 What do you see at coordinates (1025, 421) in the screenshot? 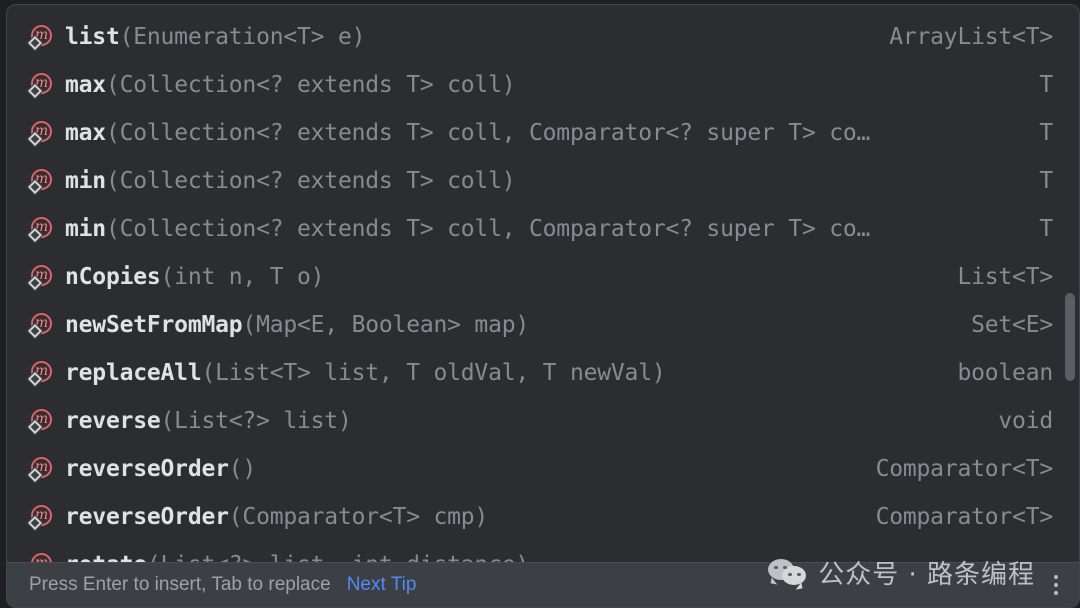
I see `completion-return-type: void` at bounding box center [1025, 421].